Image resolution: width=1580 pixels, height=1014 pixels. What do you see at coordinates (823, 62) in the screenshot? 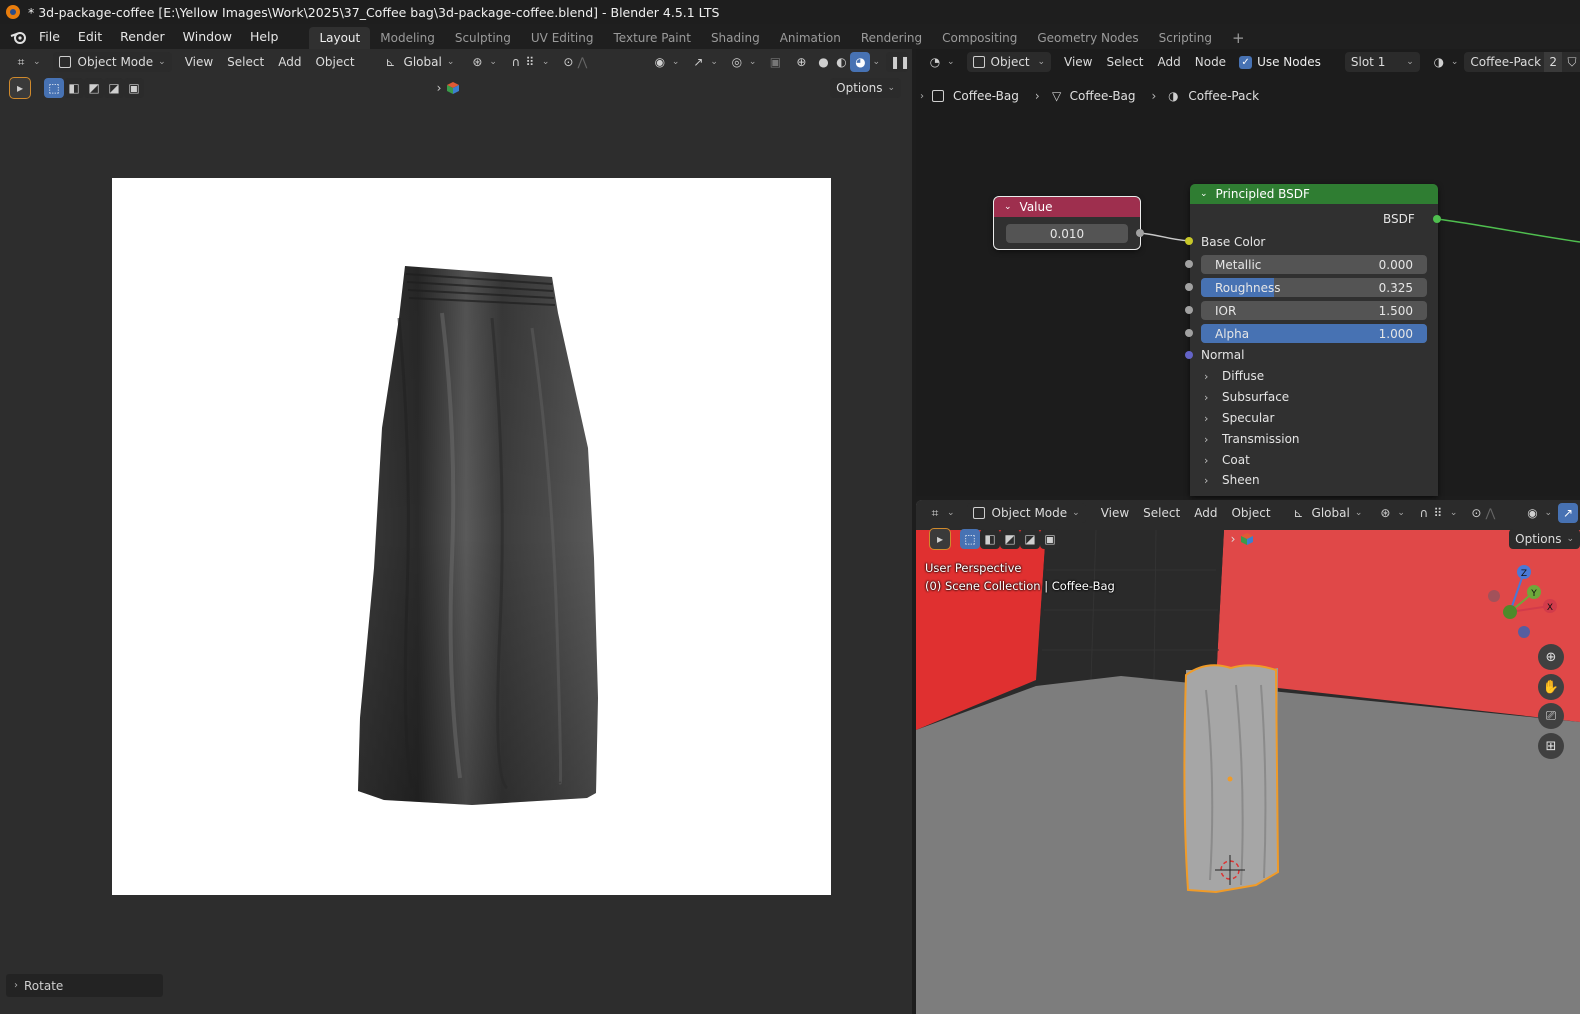
I see `shading-solid-button: ●` at bounding box center [823, 62].